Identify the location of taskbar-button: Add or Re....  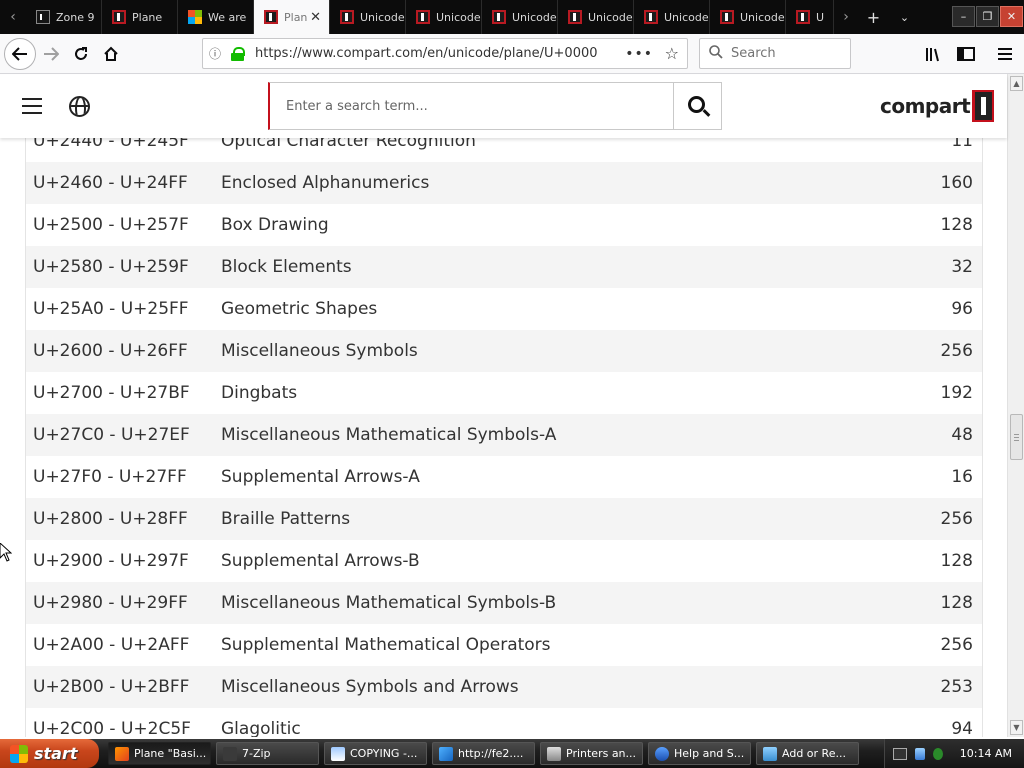
(807, 753).